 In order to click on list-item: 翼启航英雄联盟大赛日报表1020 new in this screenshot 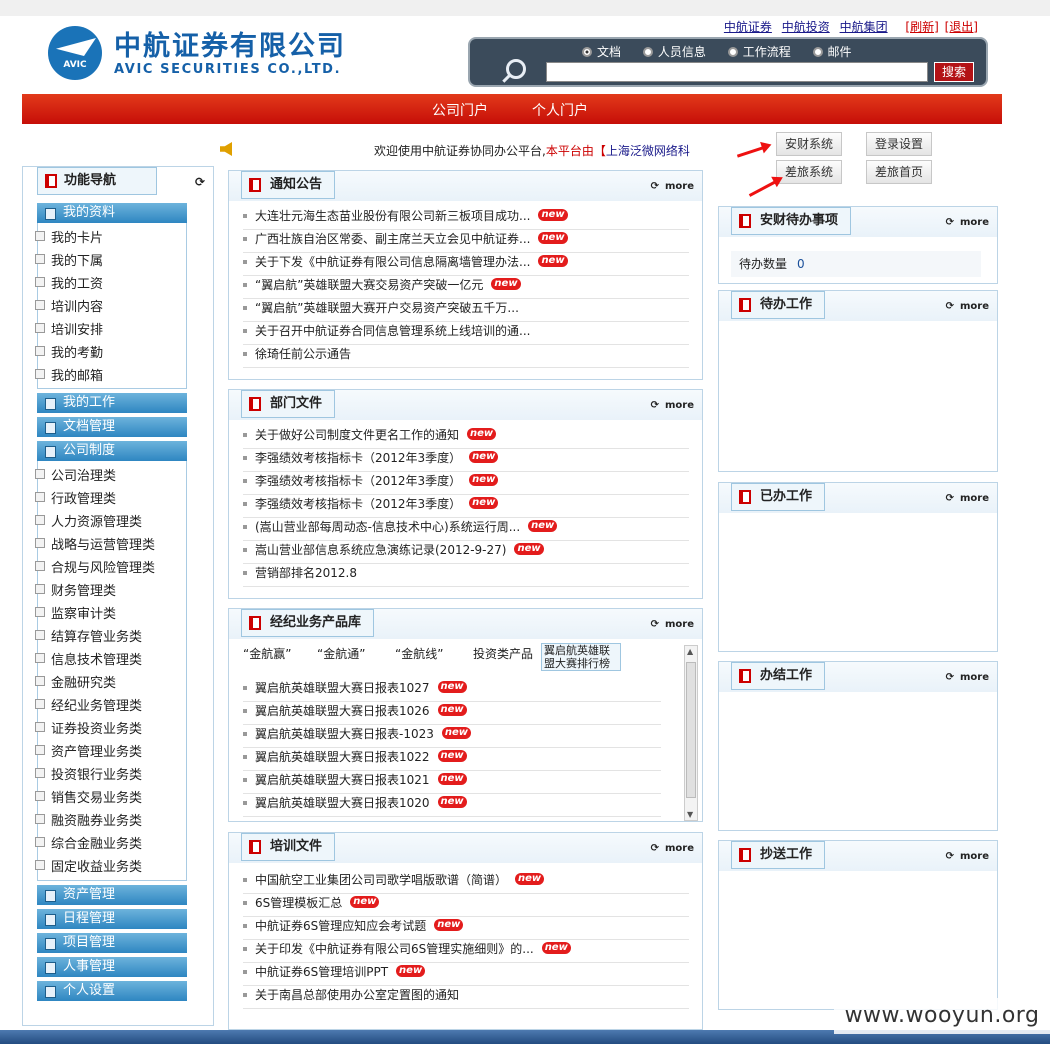, I will do `click(452, 805)`.